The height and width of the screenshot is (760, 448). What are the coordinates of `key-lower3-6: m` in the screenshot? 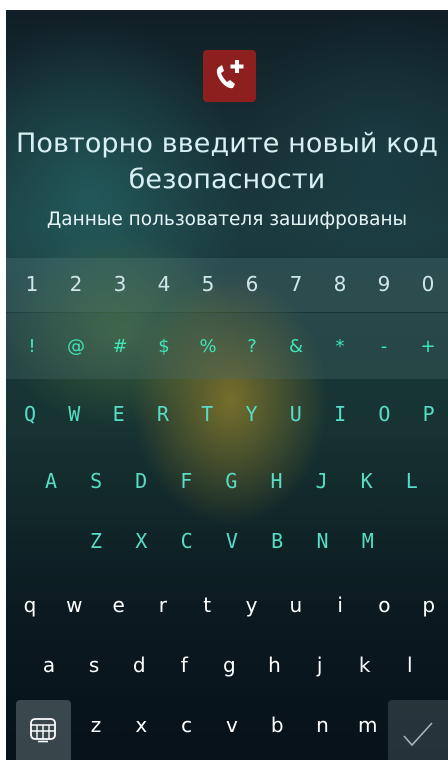 It's located at (367, 725).